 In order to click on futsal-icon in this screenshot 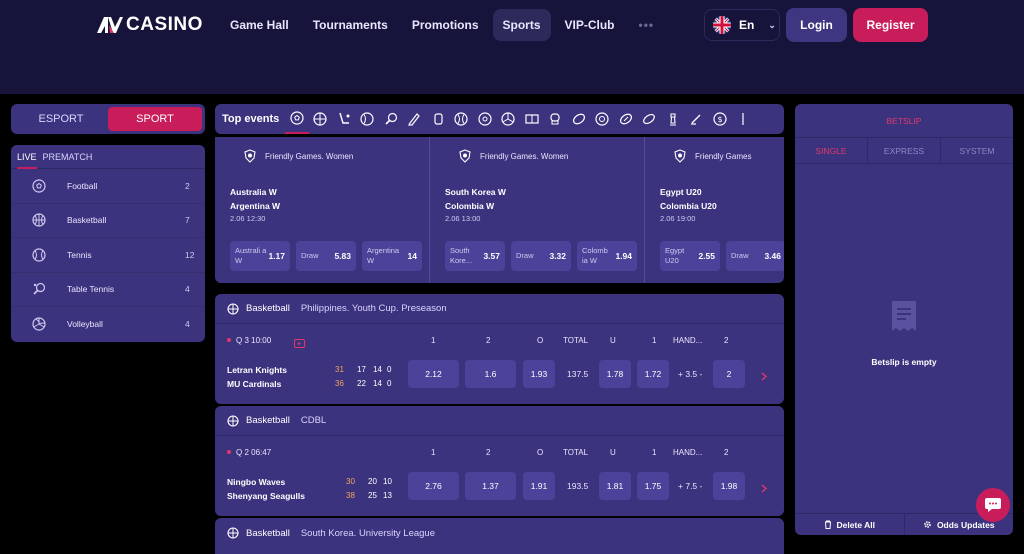, I will do `click(532, 119)`.